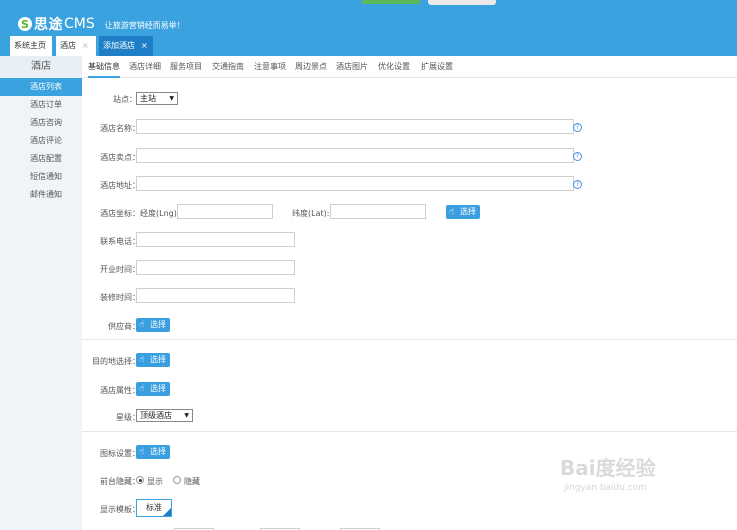 The height and width of the screenshot is (530, 737). Describe the element at coordinates (608, 468) in the screenshot. I see `watermark-main: Bai度经验` at that location.